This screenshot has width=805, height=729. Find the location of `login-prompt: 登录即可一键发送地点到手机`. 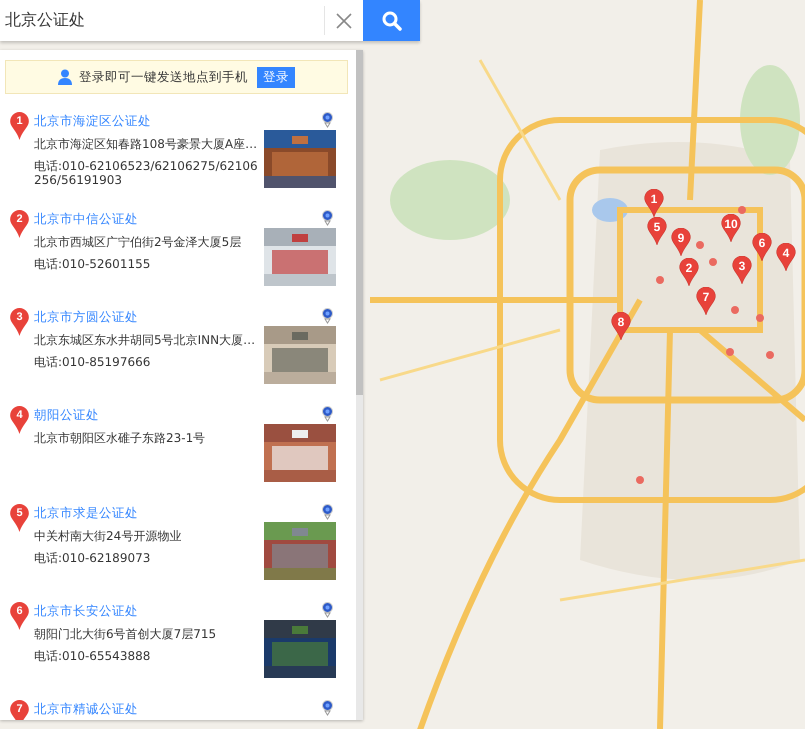

login-prompt: 登录即可一键发送地点到手机 is located at coordinates (163, 77).